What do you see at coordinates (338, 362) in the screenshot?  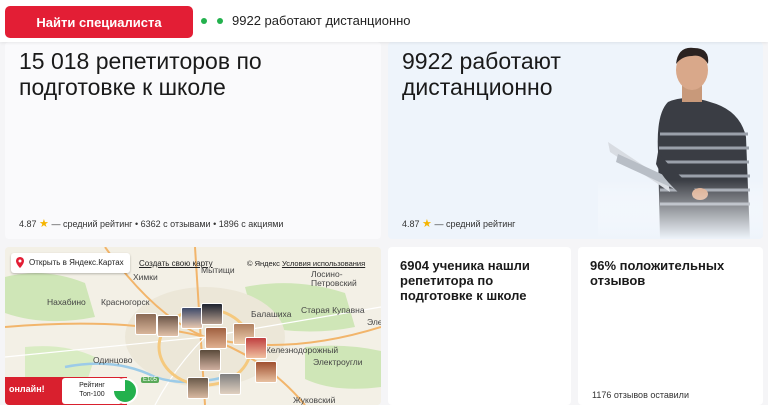 I see `map-place-label: Электроугли` at bounding box center [338, 362].